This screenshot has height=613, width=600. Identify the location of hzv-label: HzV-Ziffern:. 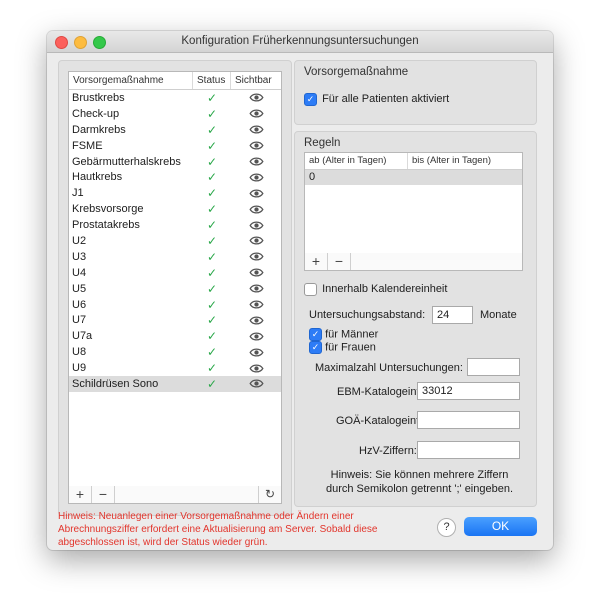
(388, 451).